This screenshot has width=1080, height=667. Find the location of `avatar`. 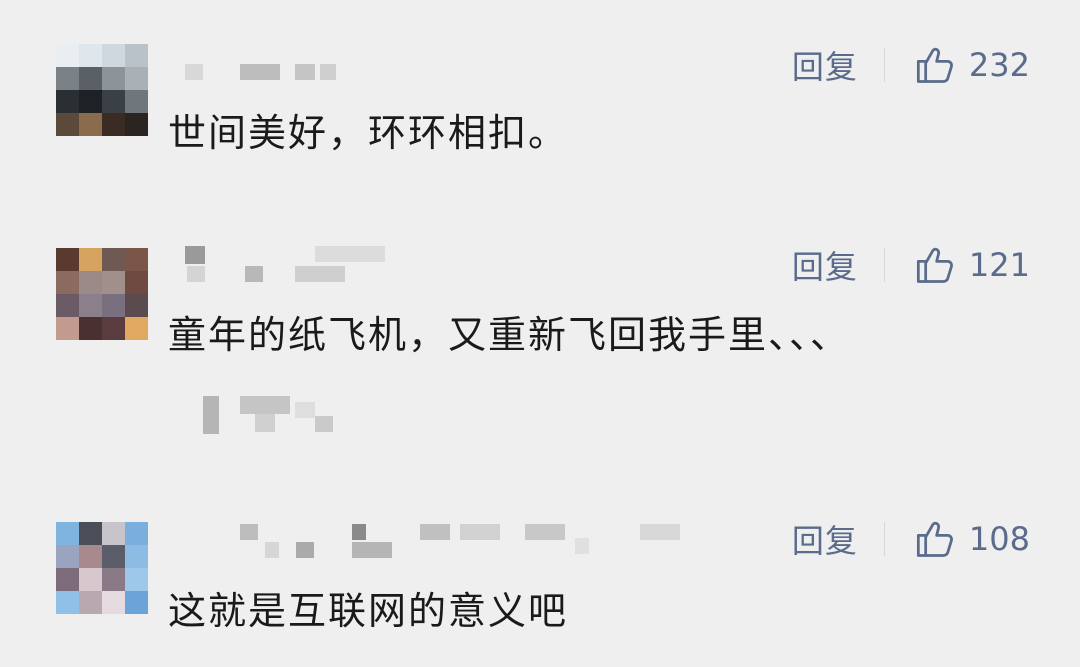

avatar is located at coordinates (102, 568).